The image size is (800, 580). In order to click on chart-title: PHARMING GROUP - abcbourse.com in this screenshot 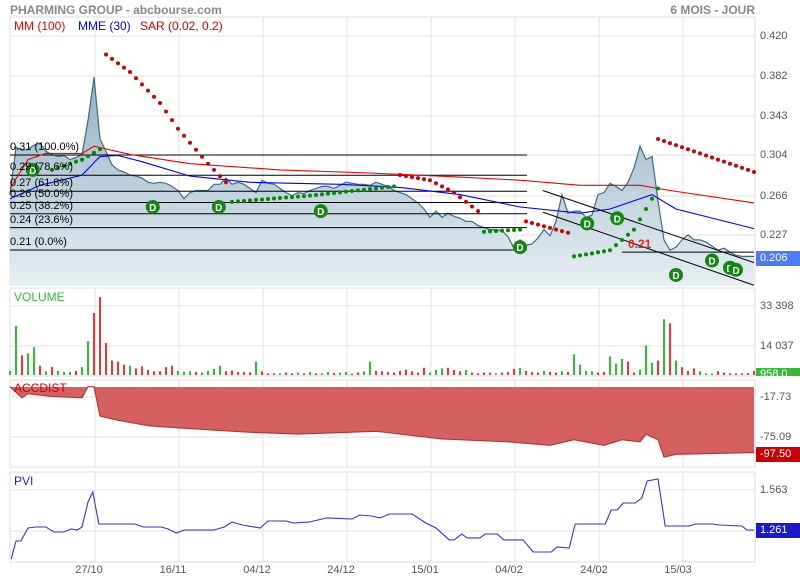, I will do `click(116, 10)`.